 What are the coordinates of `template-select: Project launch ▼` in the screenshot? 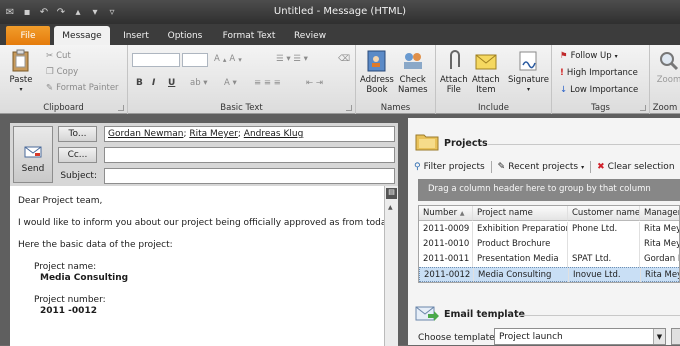 It's located at (580, 336).